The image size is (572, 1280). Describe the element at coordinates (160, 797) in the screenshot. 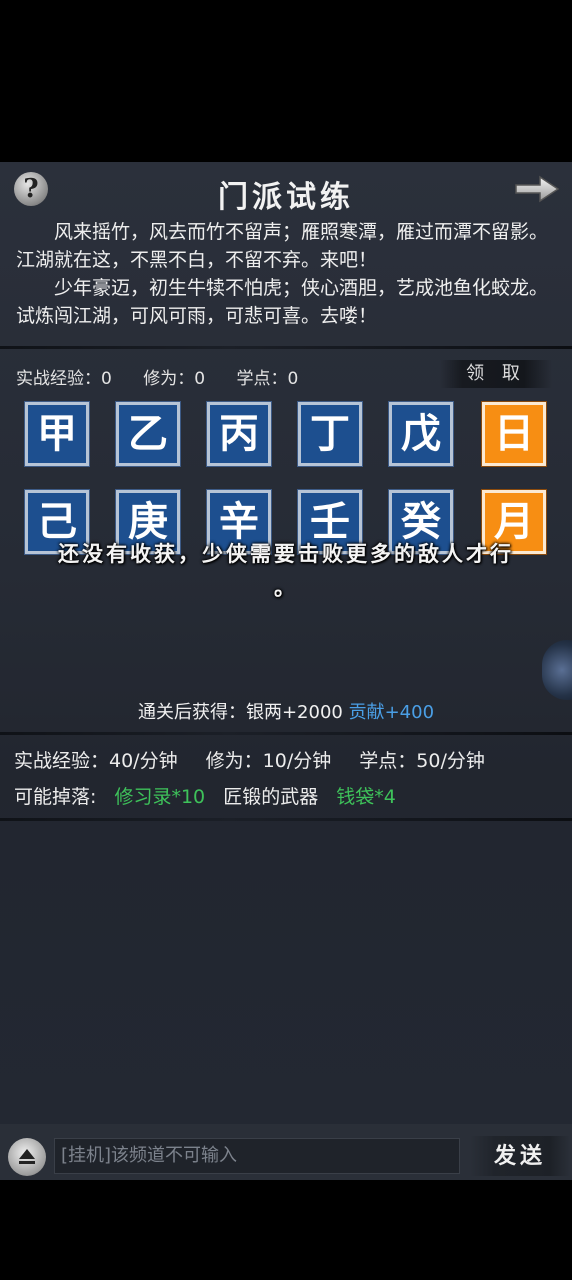

I see `drop-item: 修习录*10` at that location.